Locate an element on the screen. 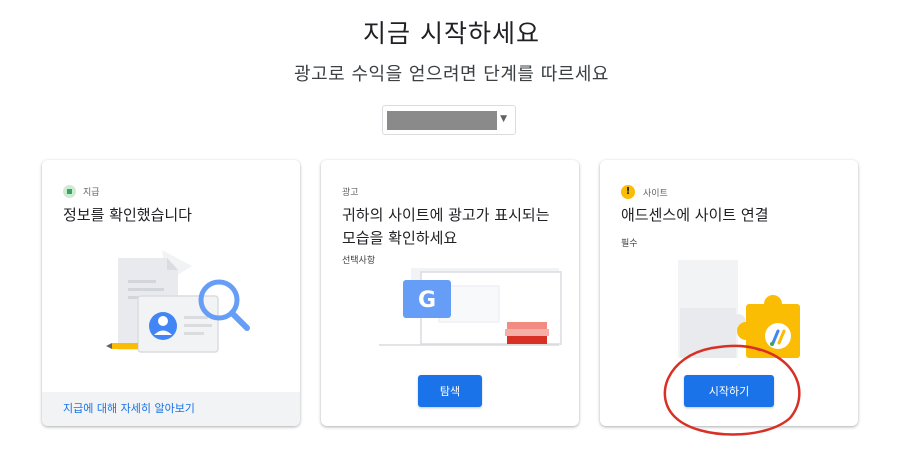 The height and width of the screenshot is (455, 903). payments-illustration is located at coordinates (178, 301).